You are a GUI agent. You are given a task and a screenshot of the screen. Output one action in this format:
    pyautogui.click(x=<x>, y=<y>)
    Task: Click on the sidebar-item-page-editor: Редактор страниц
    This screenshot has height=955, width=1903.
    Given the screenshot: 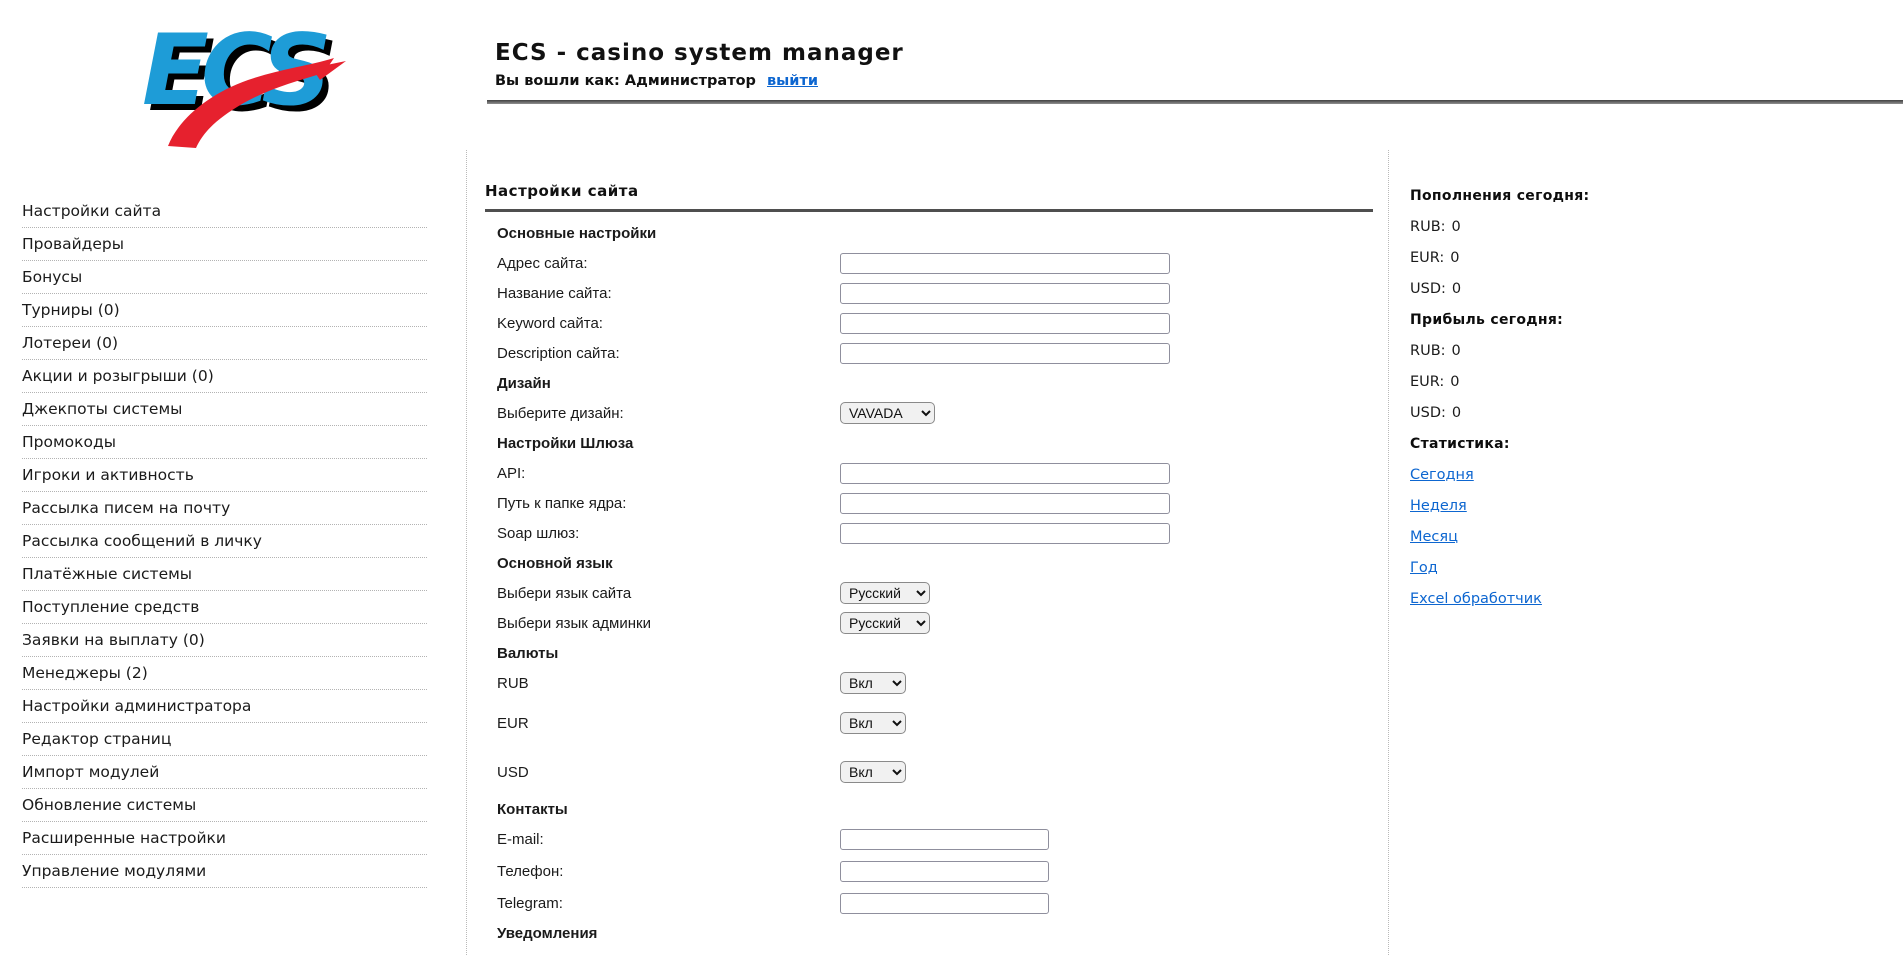 What is the action you would take?
    pyautogui.click(x=224, y=739)
    